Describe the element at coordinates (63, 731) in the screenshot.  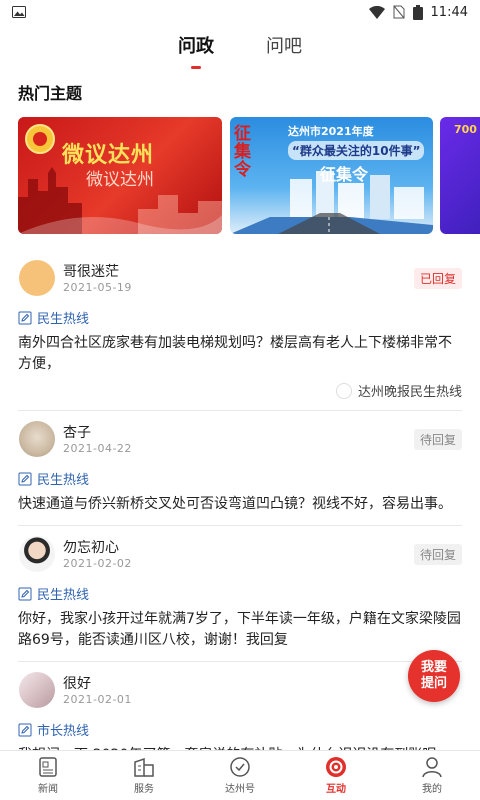
I see `category-label: 市长热线` at that location.